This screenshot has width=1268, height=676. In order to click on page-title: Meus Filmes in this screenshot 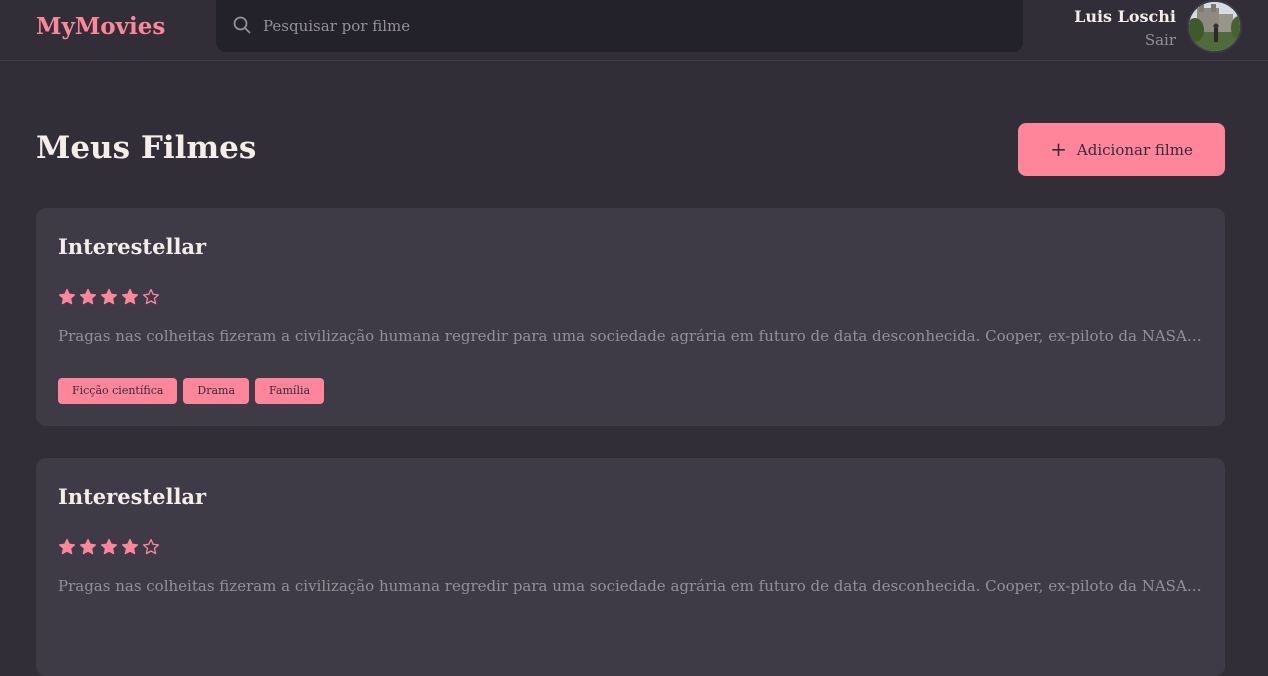, I will do `click(146, 148)`.